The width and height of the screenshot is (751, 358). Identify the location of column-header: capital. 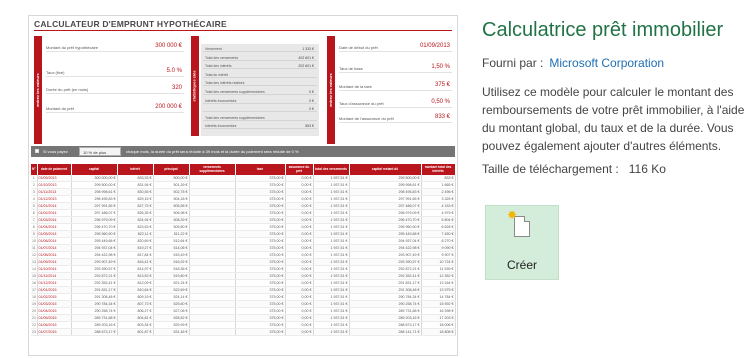
(94, 169).